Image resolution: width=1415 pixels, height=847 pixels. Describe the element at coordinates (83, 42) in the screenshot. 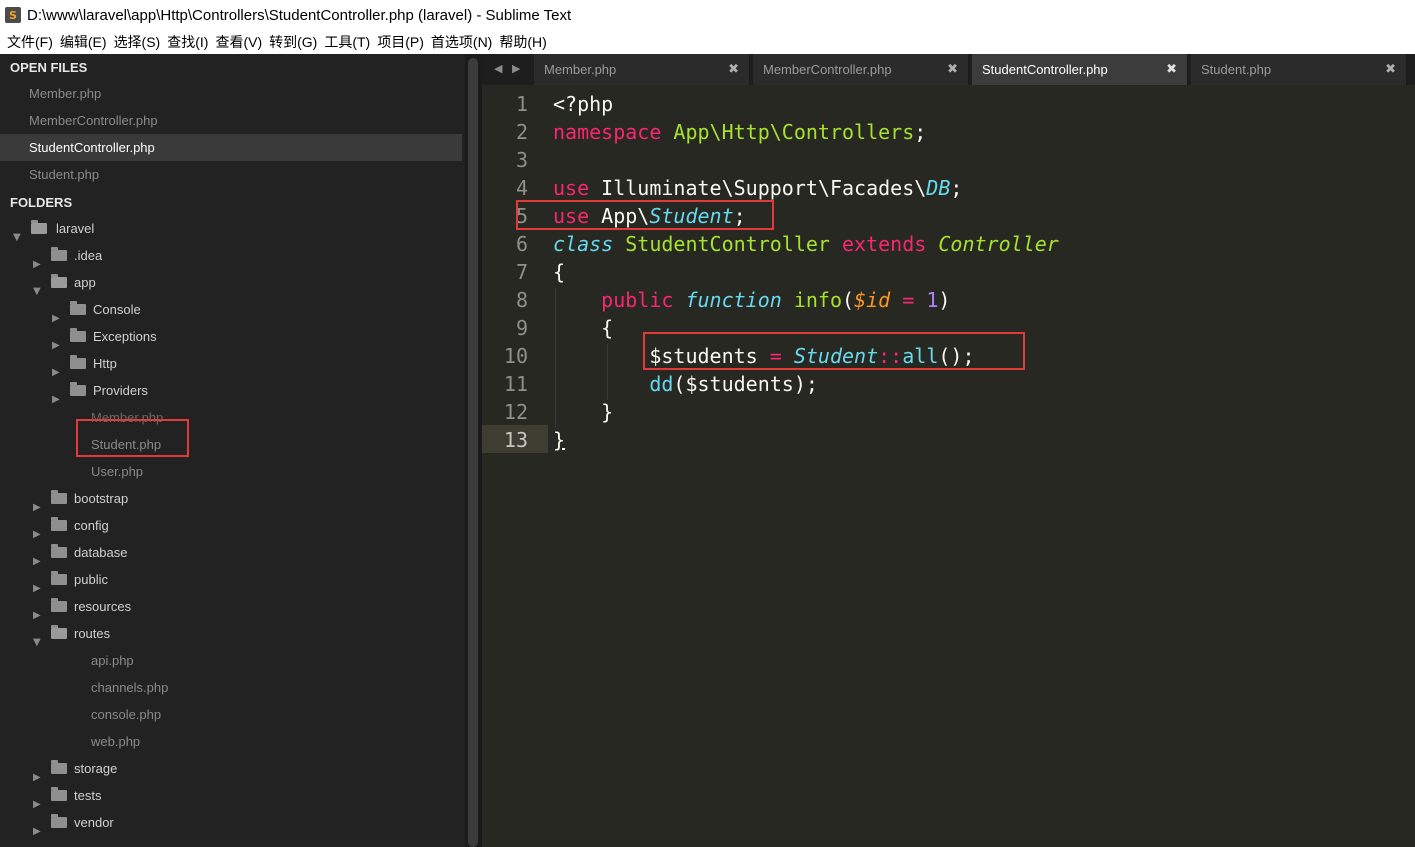

I see `menu-edit: 编辑(E)` at that location.